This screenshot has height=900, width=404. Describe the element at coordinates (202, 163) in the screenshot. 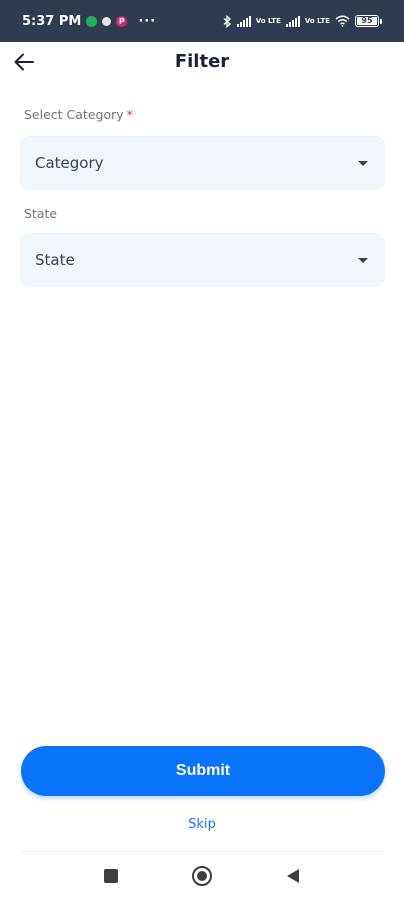

I see `category-select: Category` at that location.